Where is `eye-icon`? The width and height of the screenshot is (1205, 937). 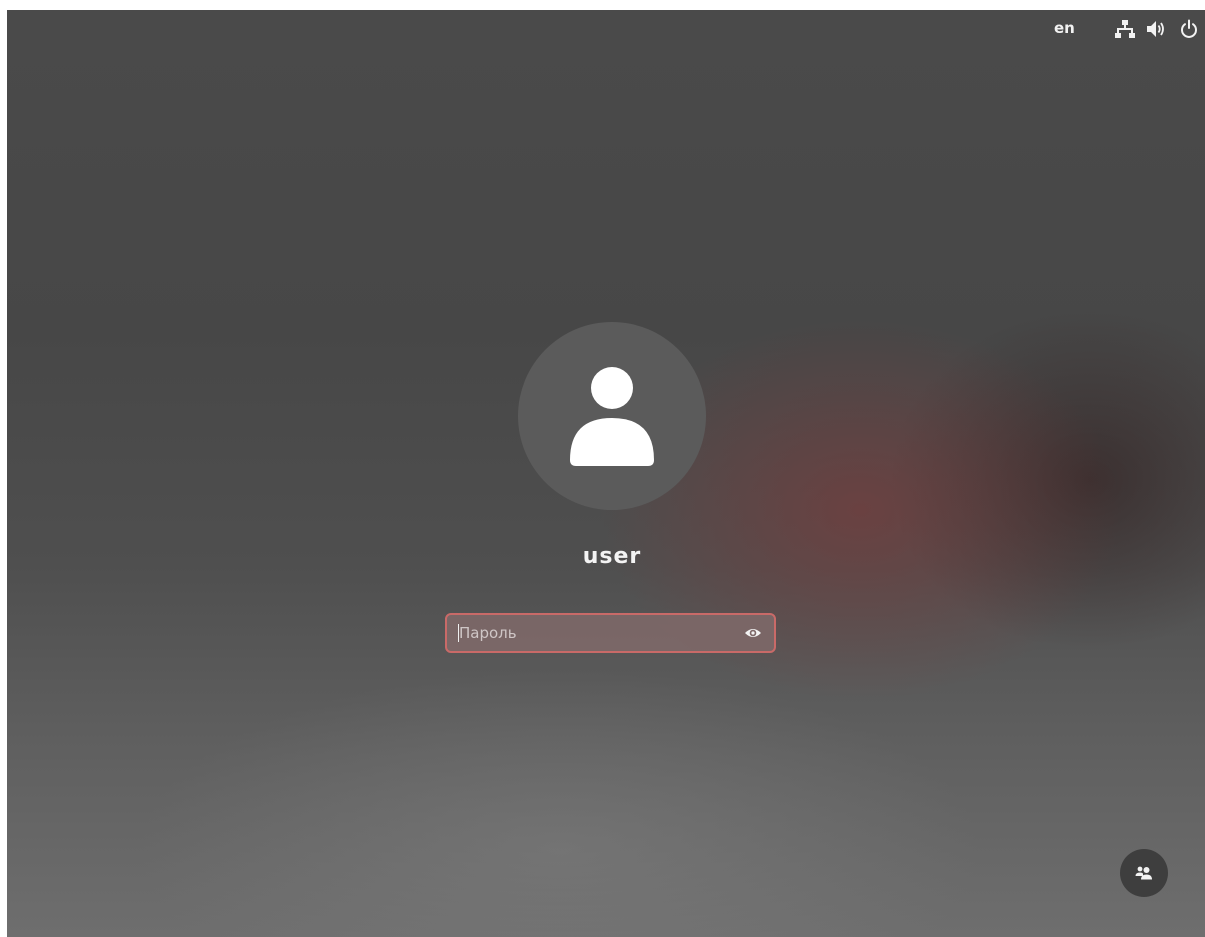 eye-icon is located at coordinates (753, 633).